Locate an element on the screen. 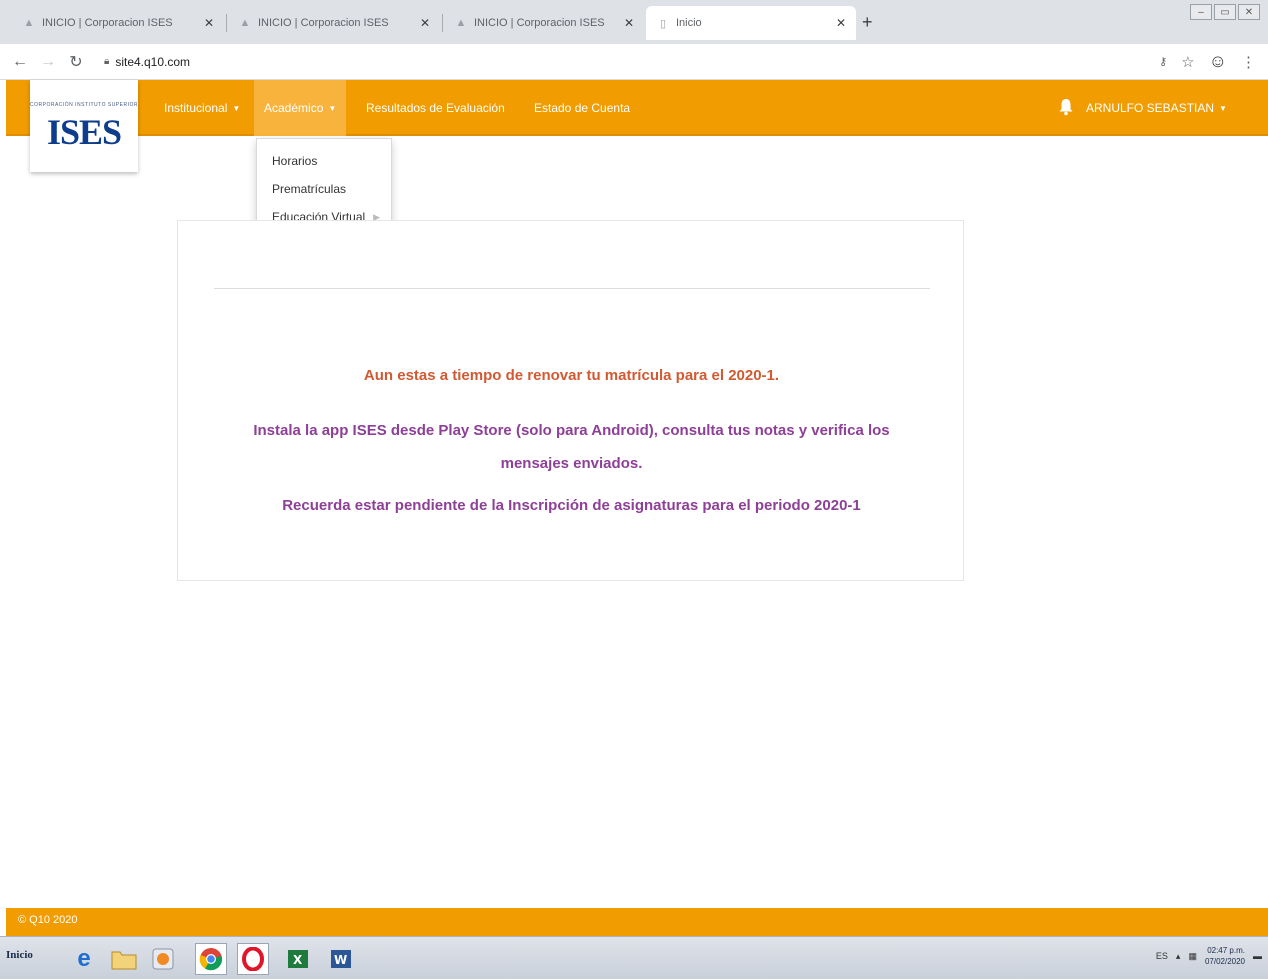 This screenshot has width=1268, height=979. key-icon: ⚷ is located at coordinates (1163, 61).